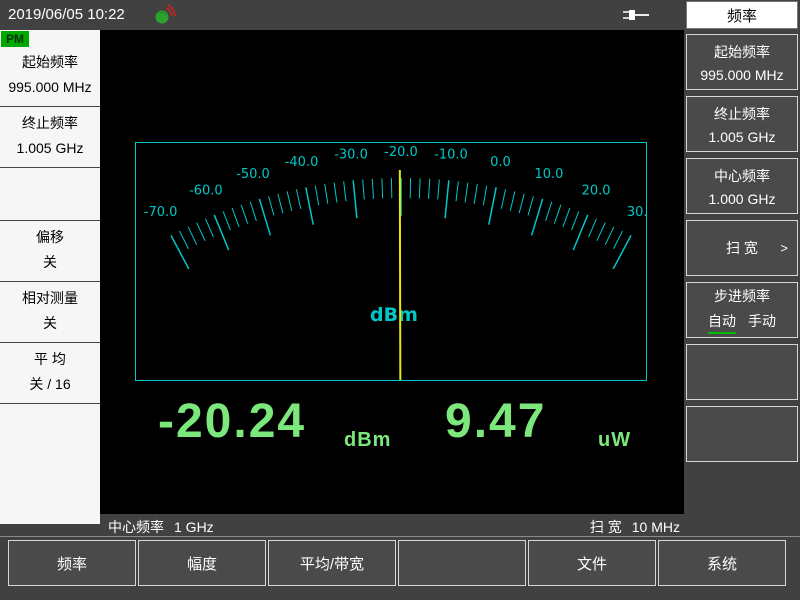 This screenshot has height=600, width=800. What do you see at coordinates (161, 212) in the screenshot?
I see `gauge-tick-label: -70.0` at bounding box center [161, 212].